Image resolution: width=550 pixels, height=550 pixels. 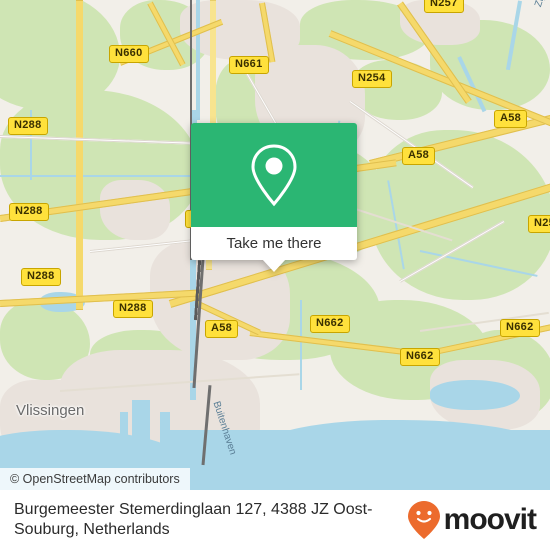 I want to click on road-shield-a58-s: A58, so click(x=222, y=329).